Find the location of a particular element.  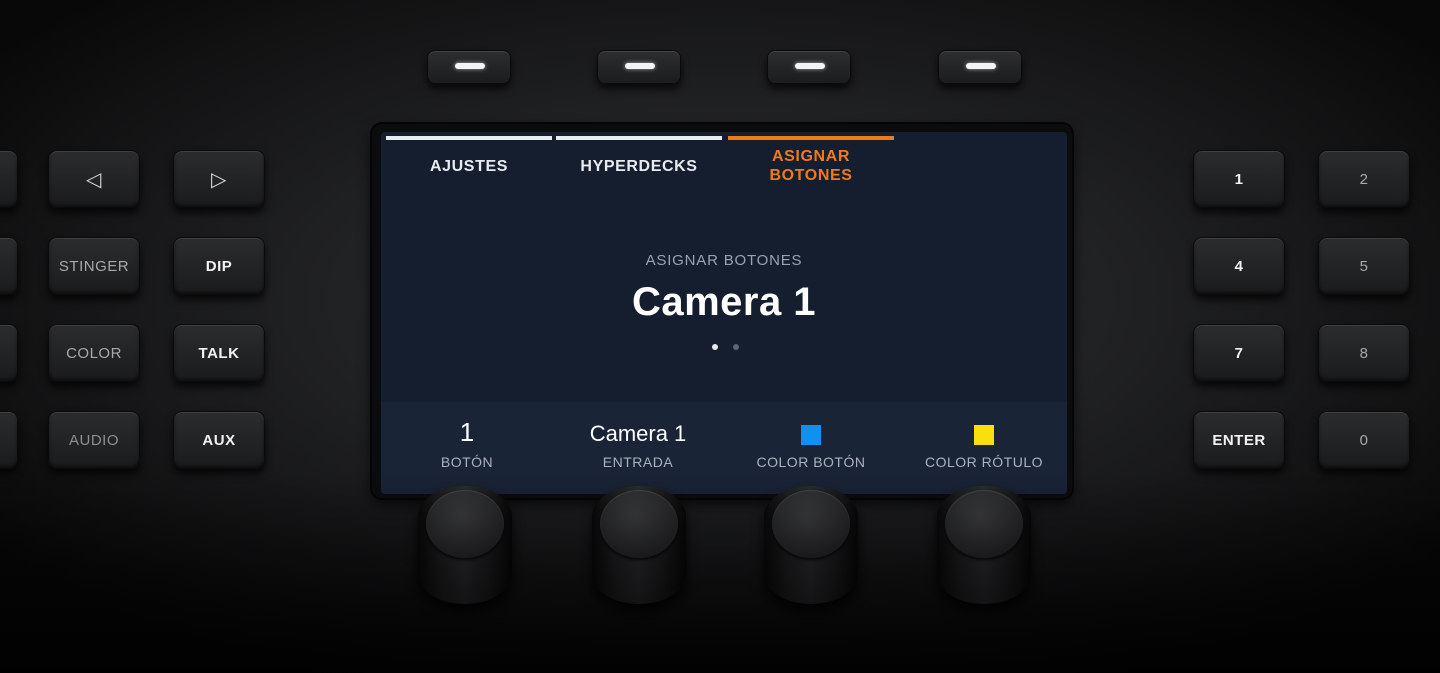

key-4: 4 is located at coordinates (1239, 266).